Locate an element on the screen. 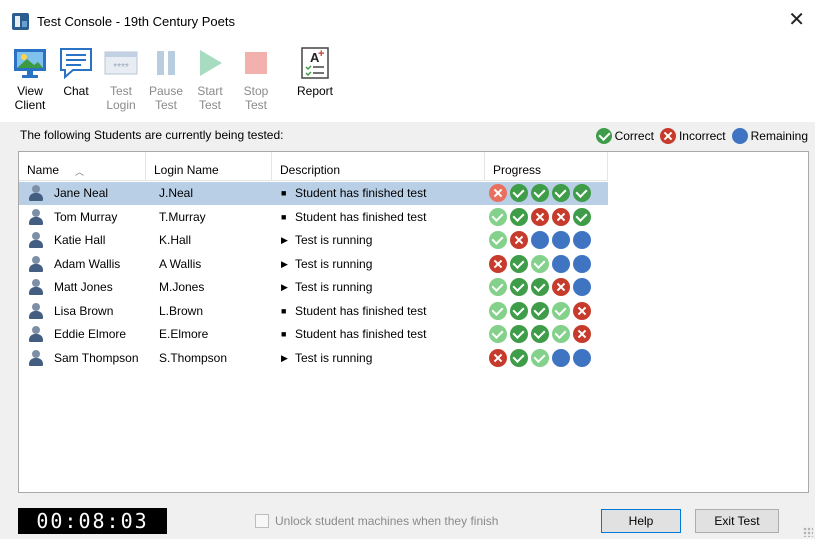 The width and height of the screenshot is (815, 539). start-test-button: Start Test is located at coordinates (210, 83).